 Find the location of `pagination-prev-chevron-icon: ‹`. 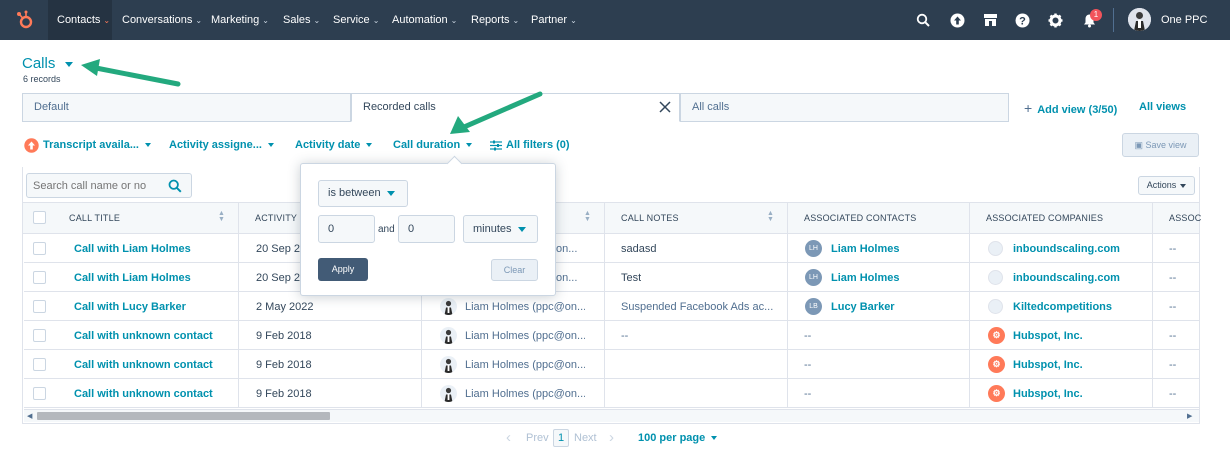

pagination-prev-chevron-icon: ‹ is located at coordinates (508, 437).